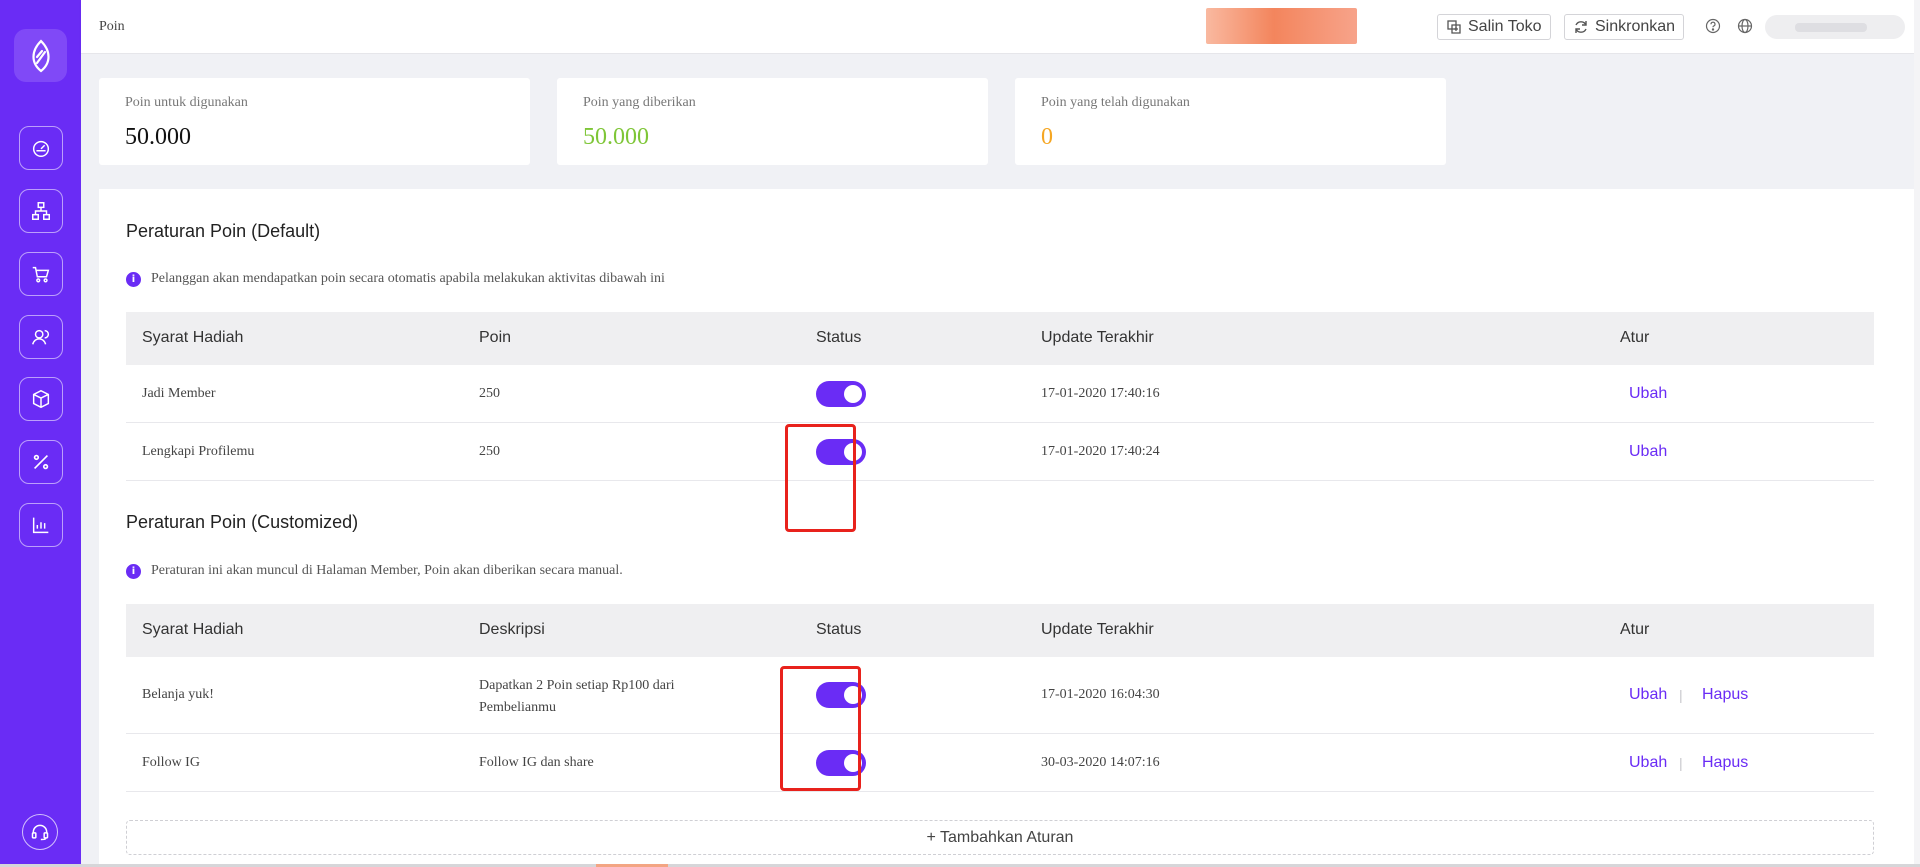 The height and width of the screenshot is (867, 1920). What do you see at coordinates (223, 231) in the screenshot?
I see `default-rules-title: Peraturan Poin (Default)` at bounding box center [223, 231].